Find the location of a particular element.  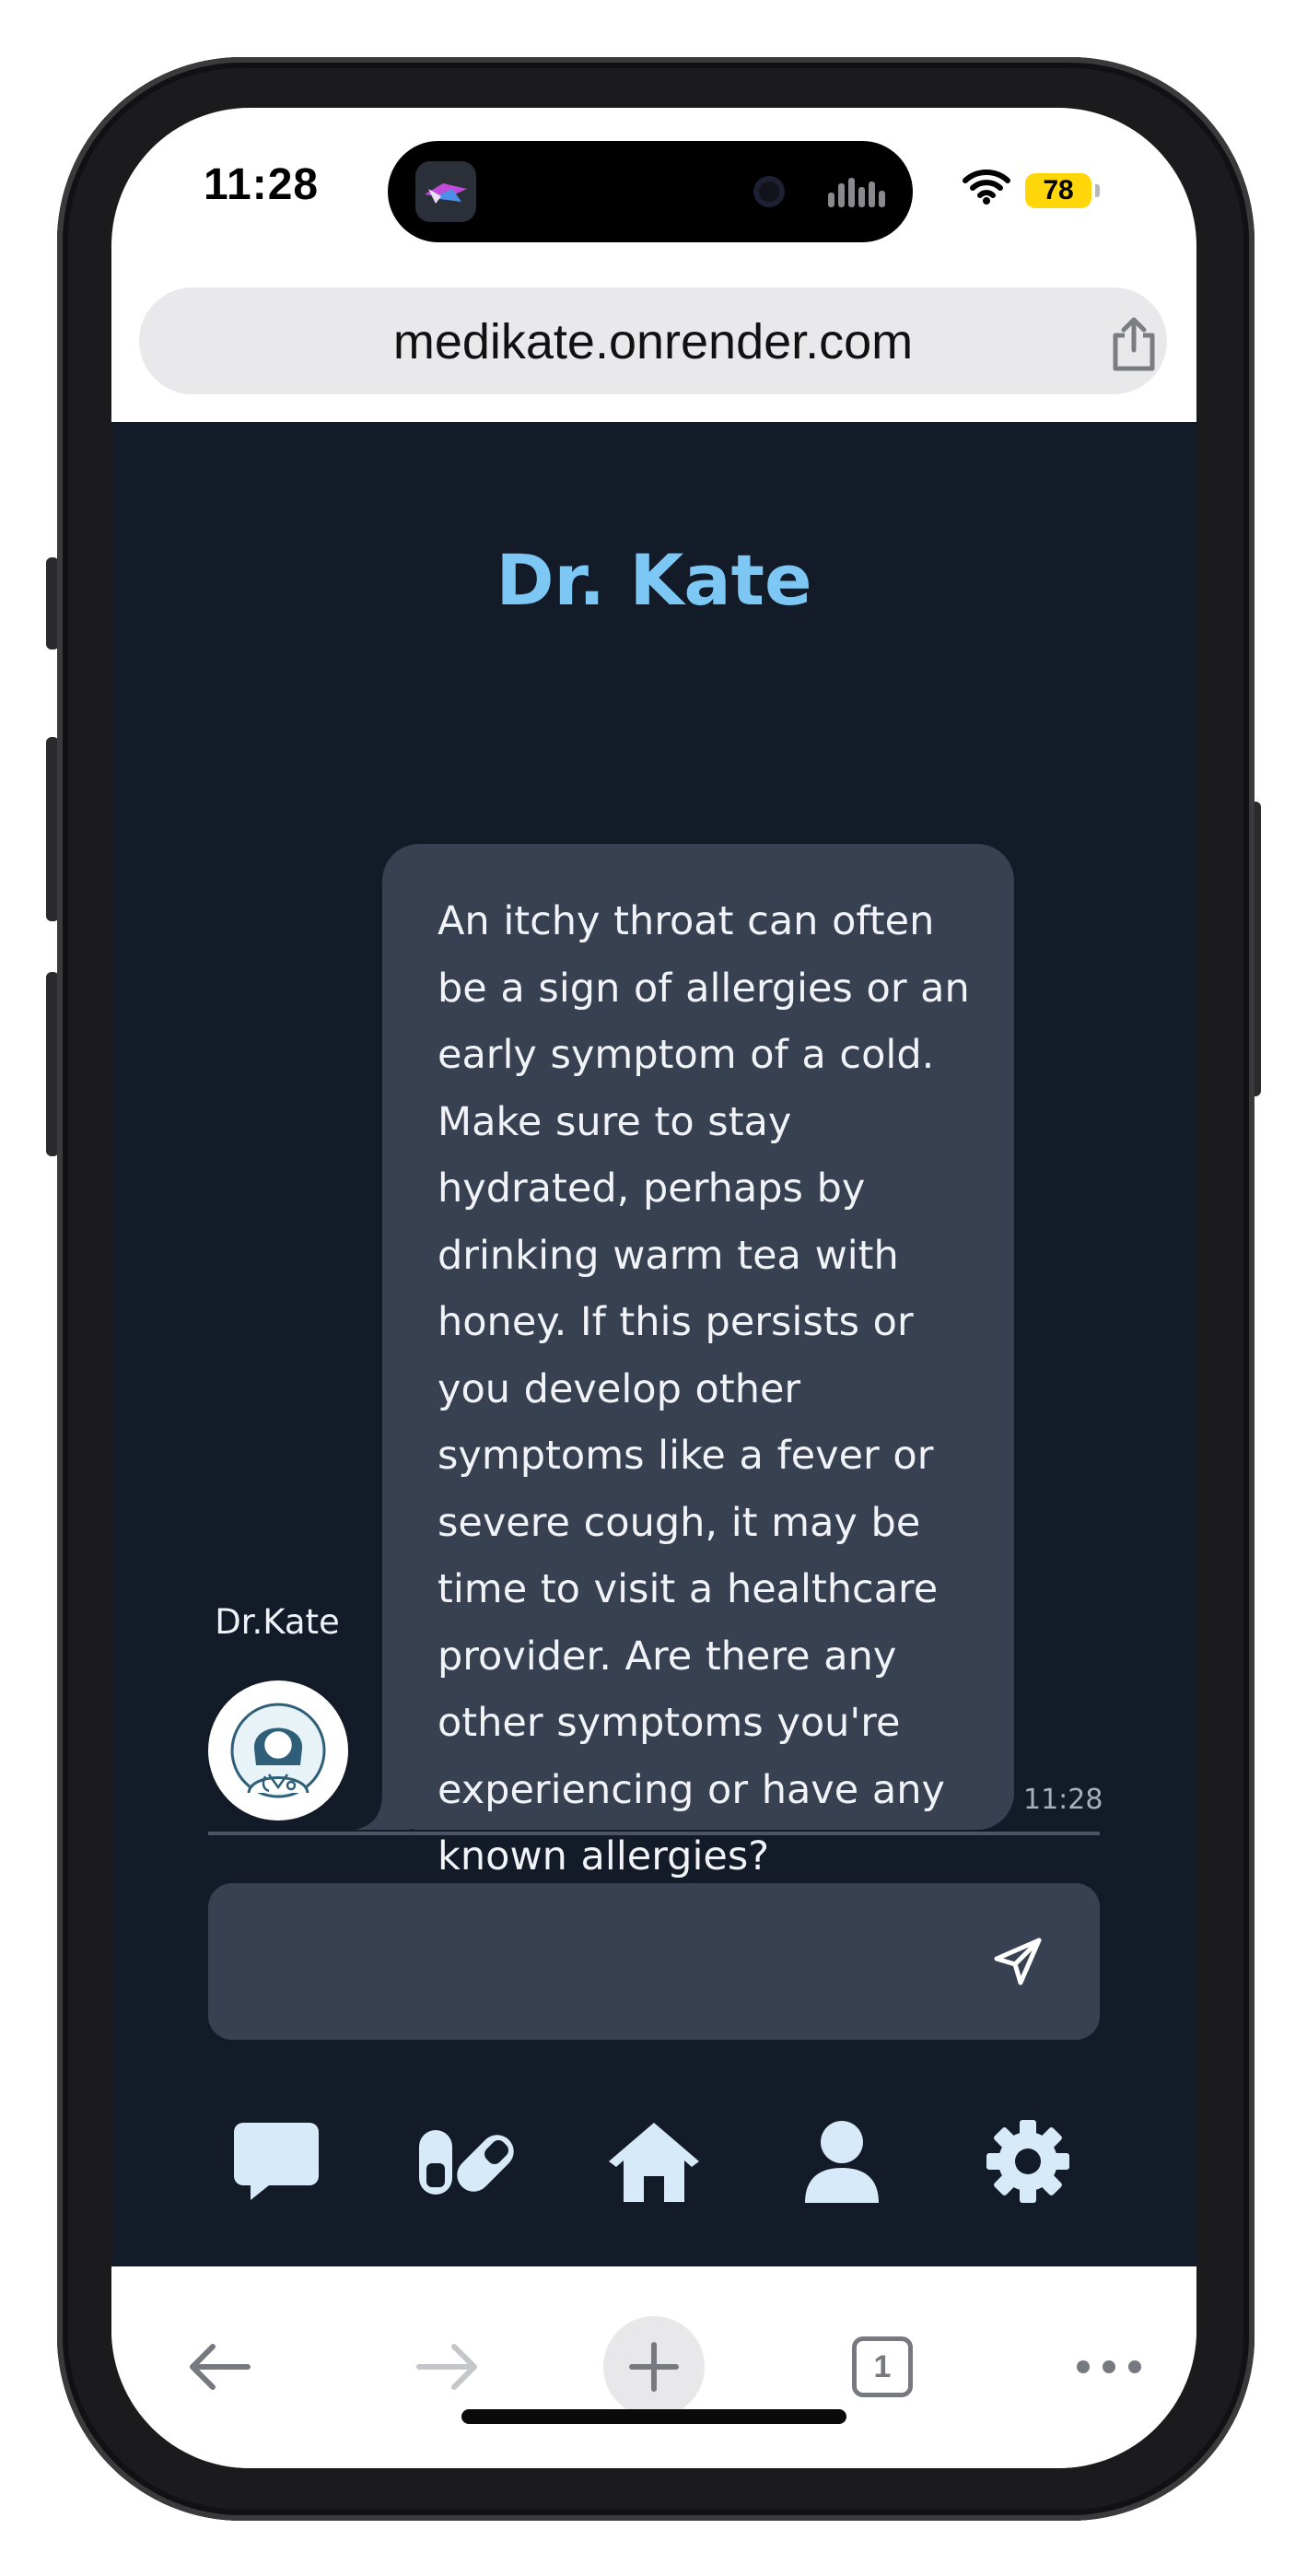

app-title: Dr. Kate is located at coordinates (654, 580).